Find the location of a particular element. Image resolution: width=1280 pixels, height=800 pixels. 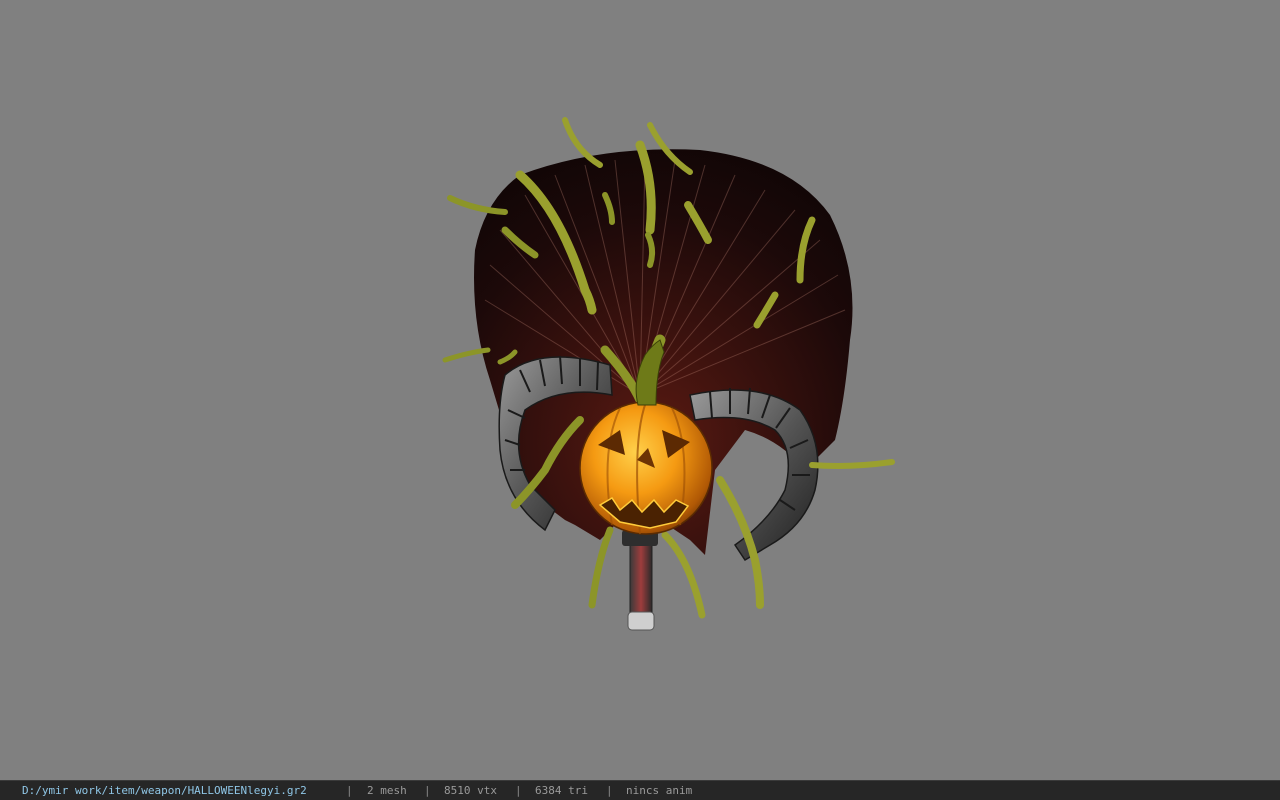

vertex-count: 8510 vtx is located at coordinates (470, 790).